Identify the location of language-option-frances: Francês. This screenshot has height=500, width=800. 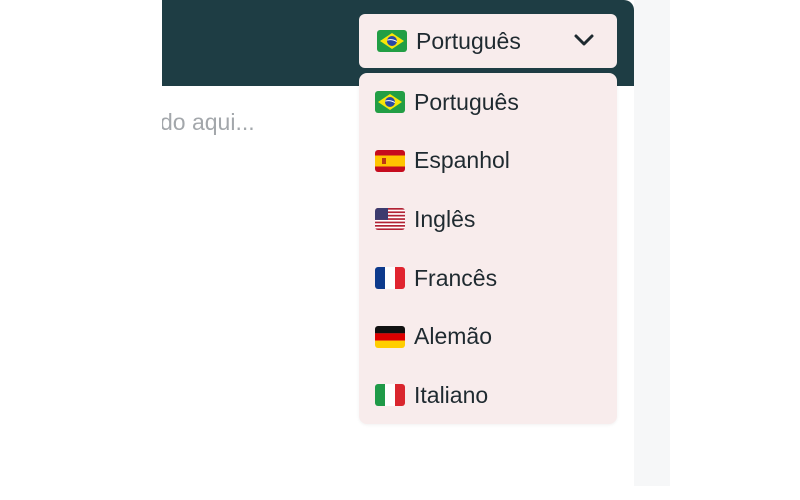
(488, 278).